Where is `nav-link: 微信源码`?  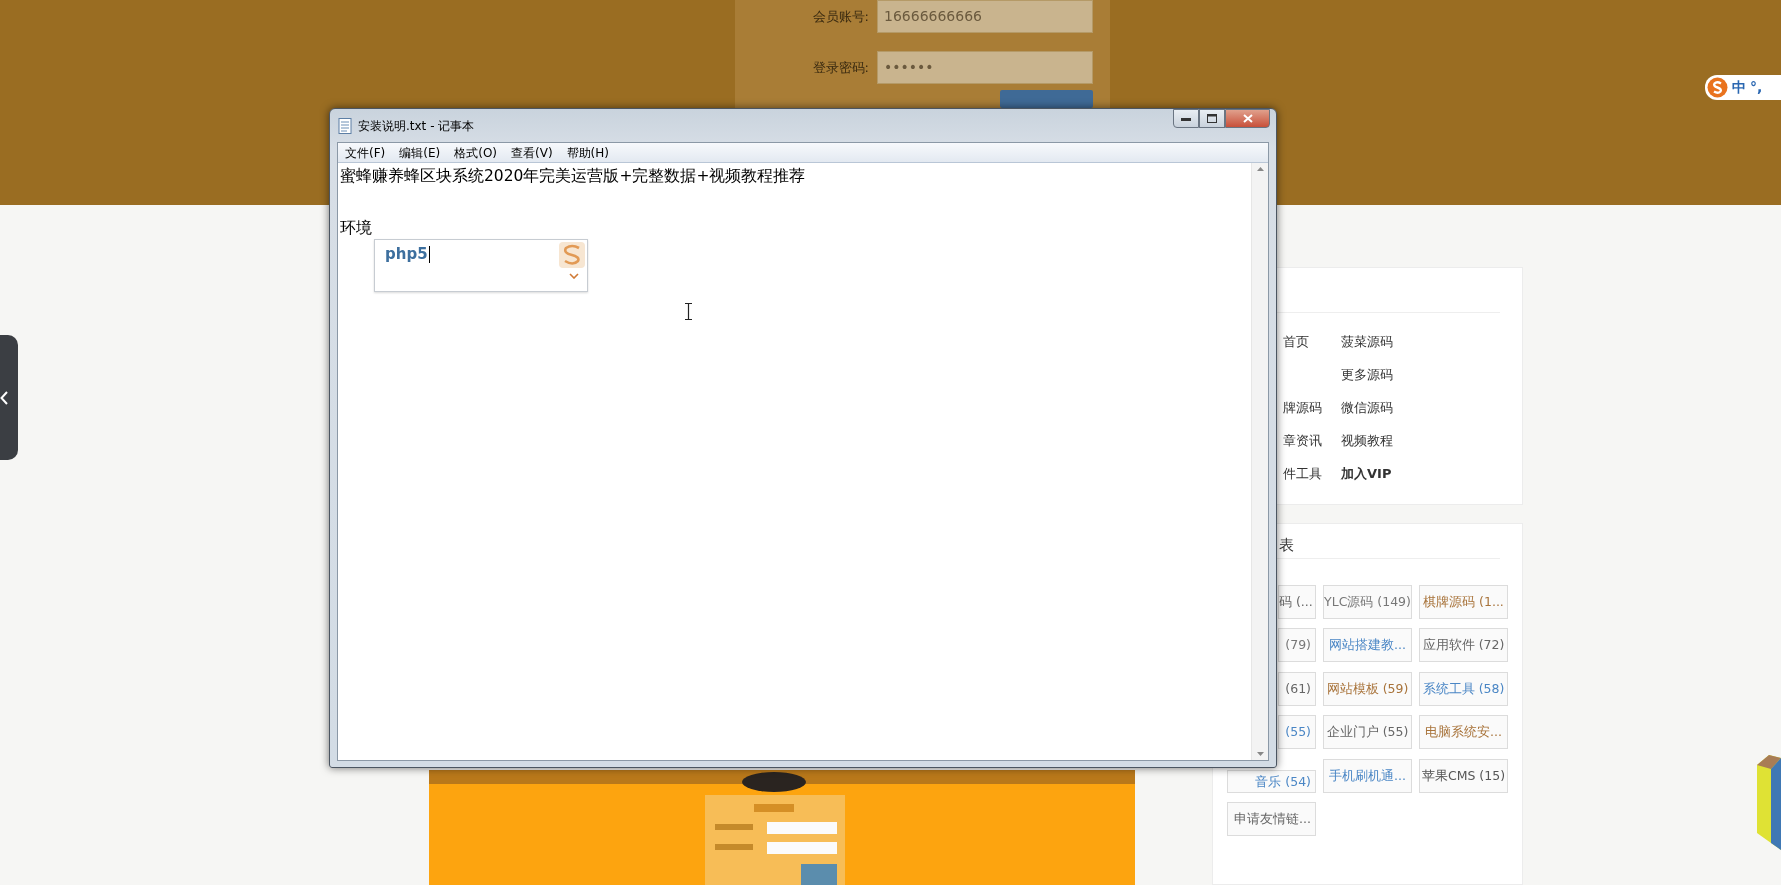 nav-link: 微信源码 is located at coordinates (1367, 407).